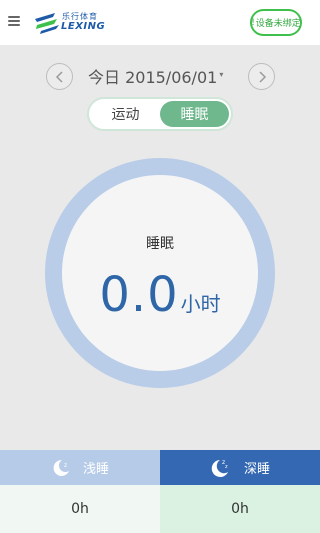 The height and width of the screenshot is (533, 320). Describe the element at coordinates (200, 304) in the screenshot. I see `sleep-hours-unit: 小时` at that location.